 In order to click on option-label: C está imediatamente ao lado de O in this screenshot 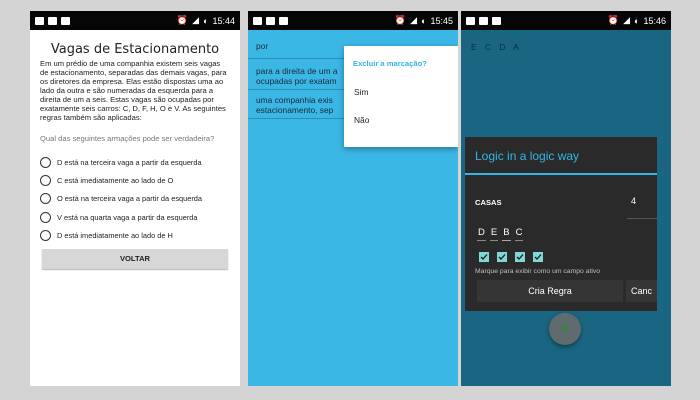, I will do `click(115, 181)`.